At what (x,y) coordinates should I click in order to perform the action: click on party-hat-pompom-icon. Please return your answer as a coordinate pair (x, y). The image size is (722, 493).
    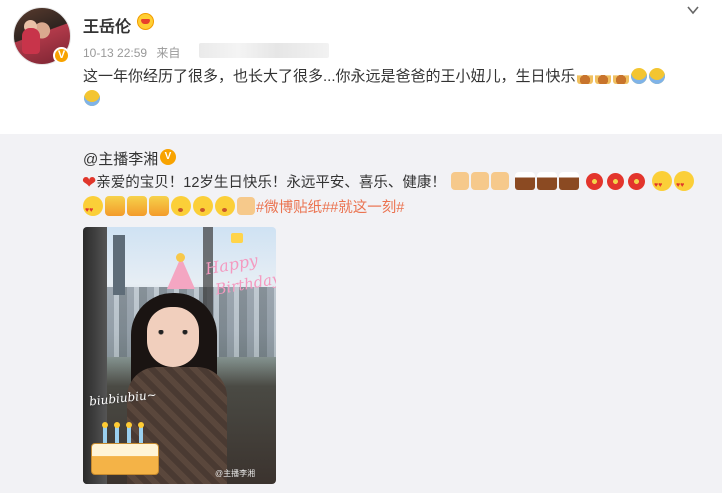
    Looking at the image, I should click on (180, 257).